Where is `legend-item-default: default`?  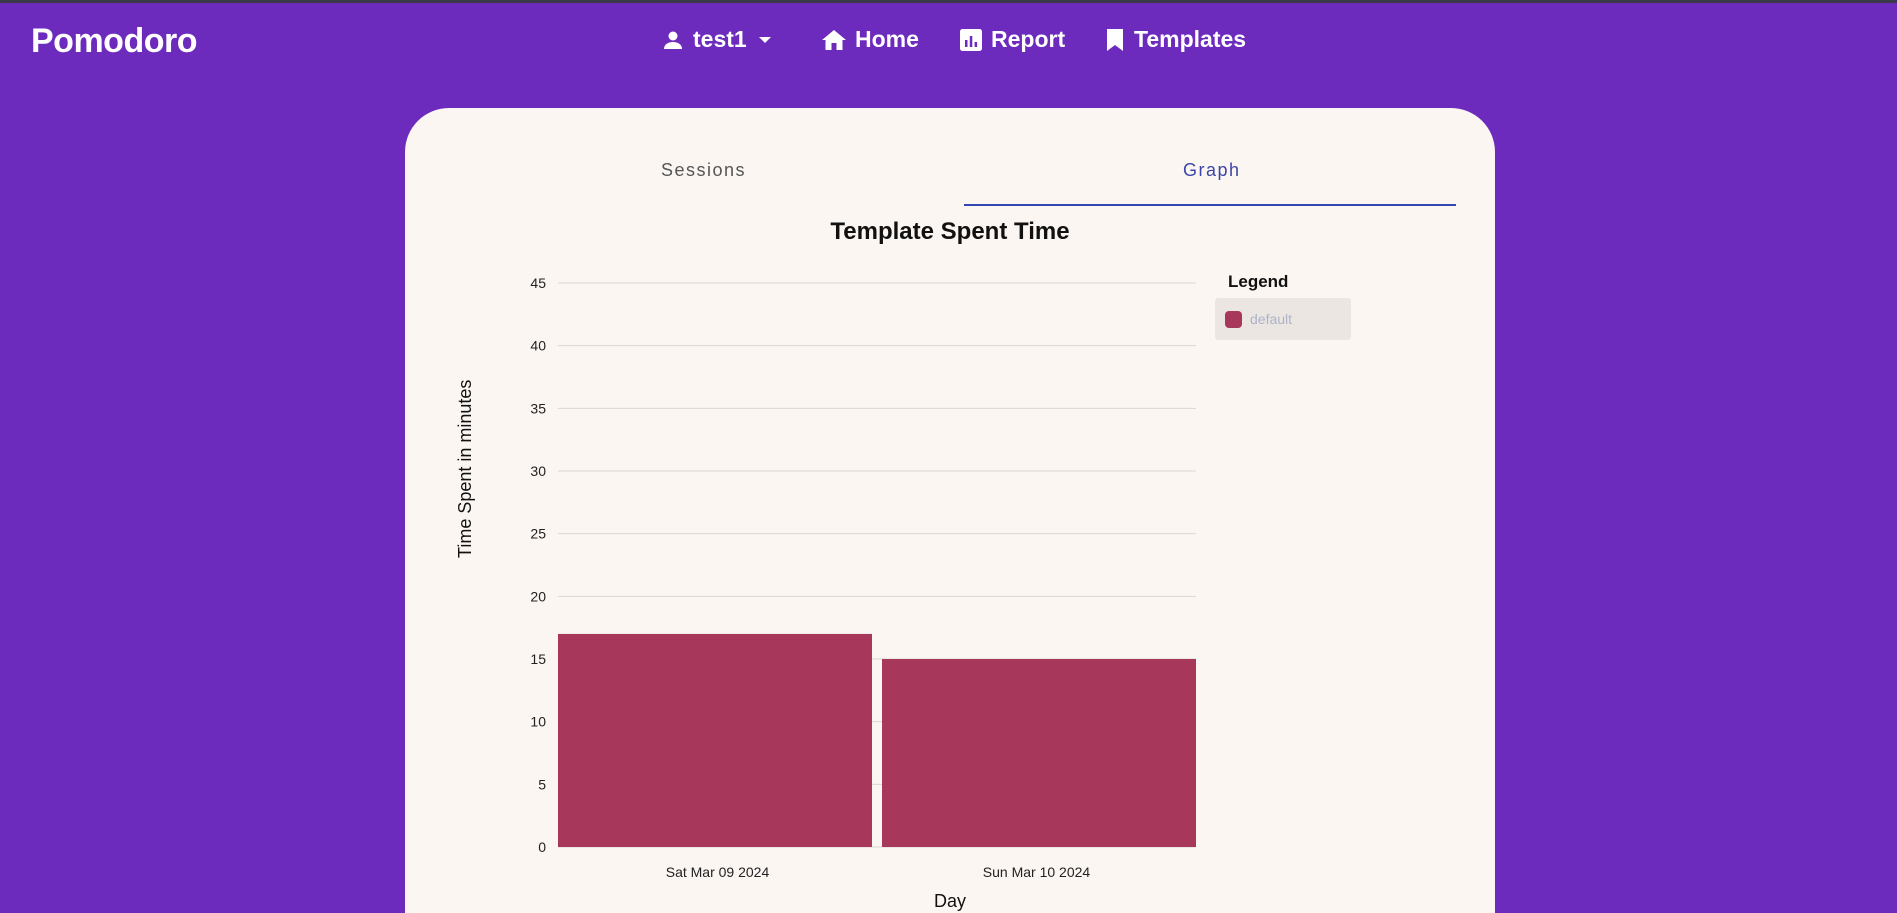
legend-item-default: default is located at coordinates (1283, 319).